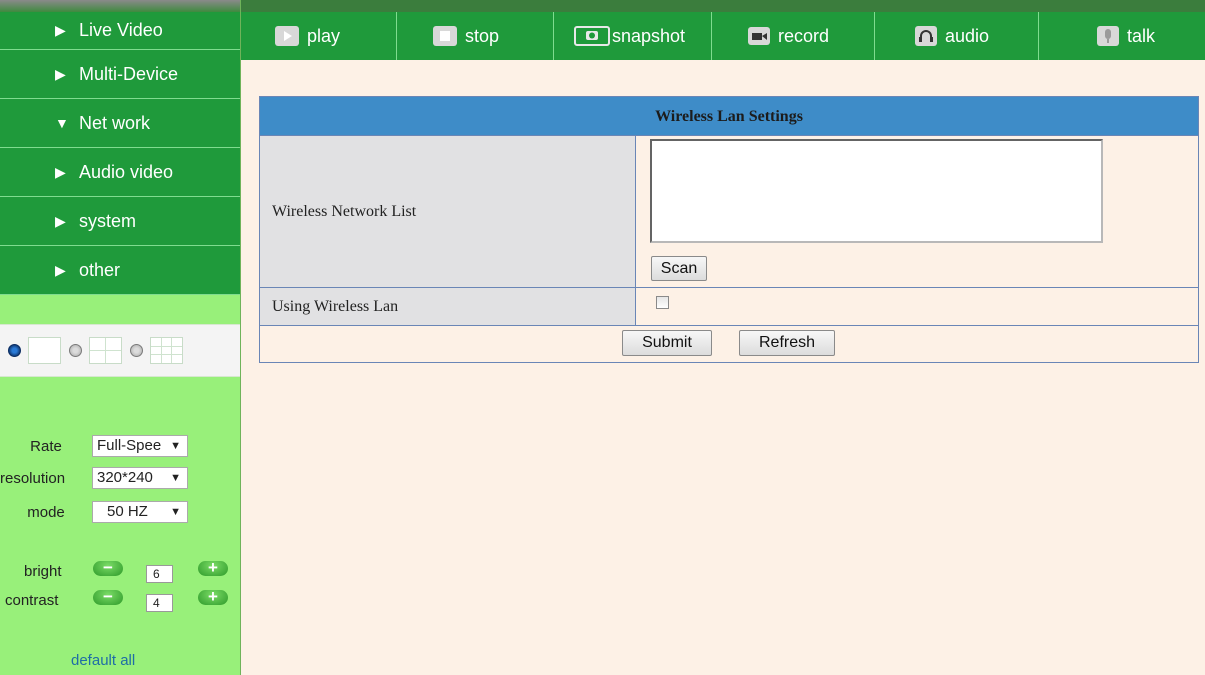  Describe the element at coordinates (120, 6) in the screenshot. I see `sidebar-top-strip` at that location.